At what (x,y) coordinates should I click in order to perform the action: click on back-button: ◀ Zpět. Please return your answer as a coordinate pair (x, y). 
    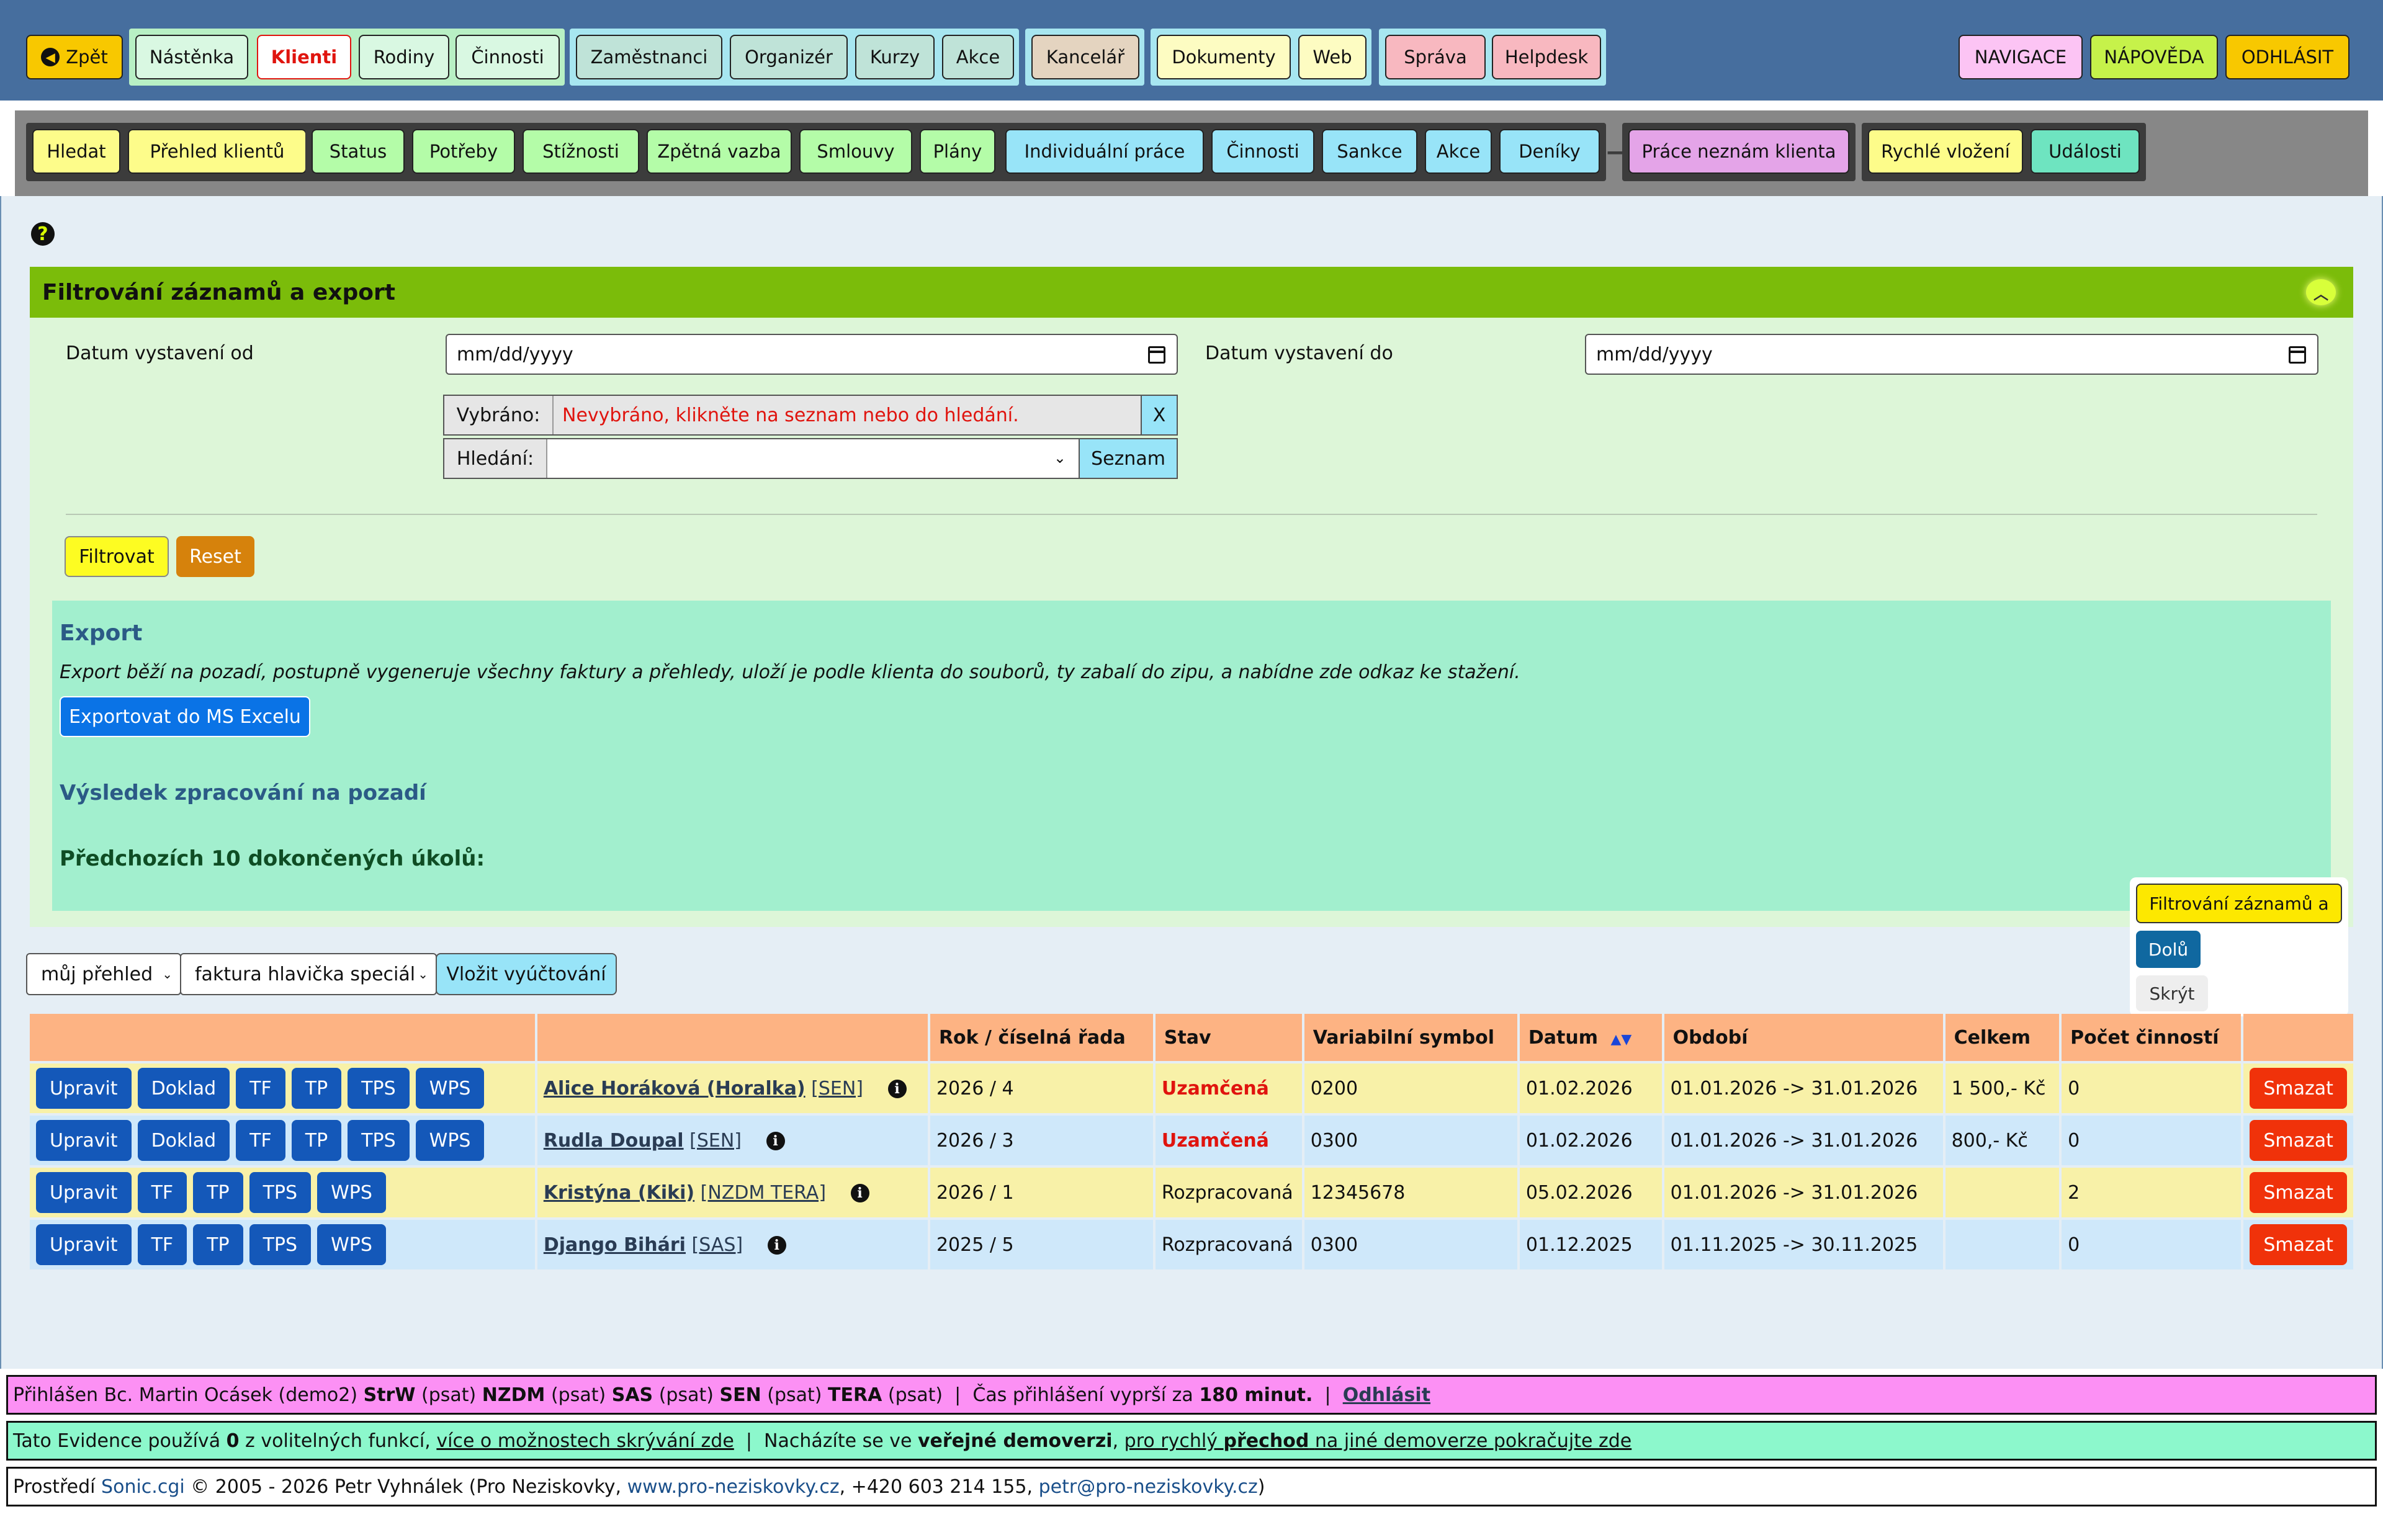
    Looking at the image, I should click on (74, 57).